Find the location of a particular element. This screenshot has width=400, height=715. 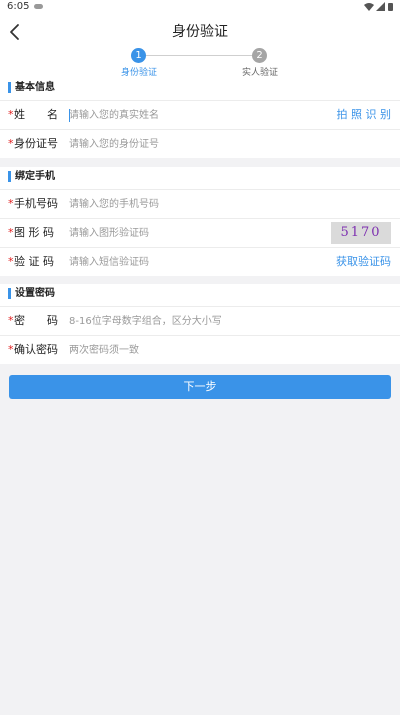

status-time: 6:05 is located at coordinates (18, 6).